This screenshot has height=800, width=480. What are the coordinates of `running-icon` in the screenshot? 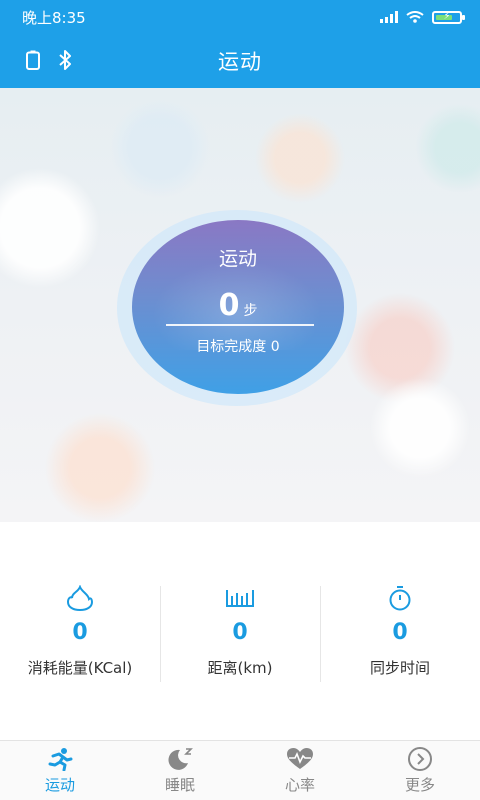 It's located at (60, 759).